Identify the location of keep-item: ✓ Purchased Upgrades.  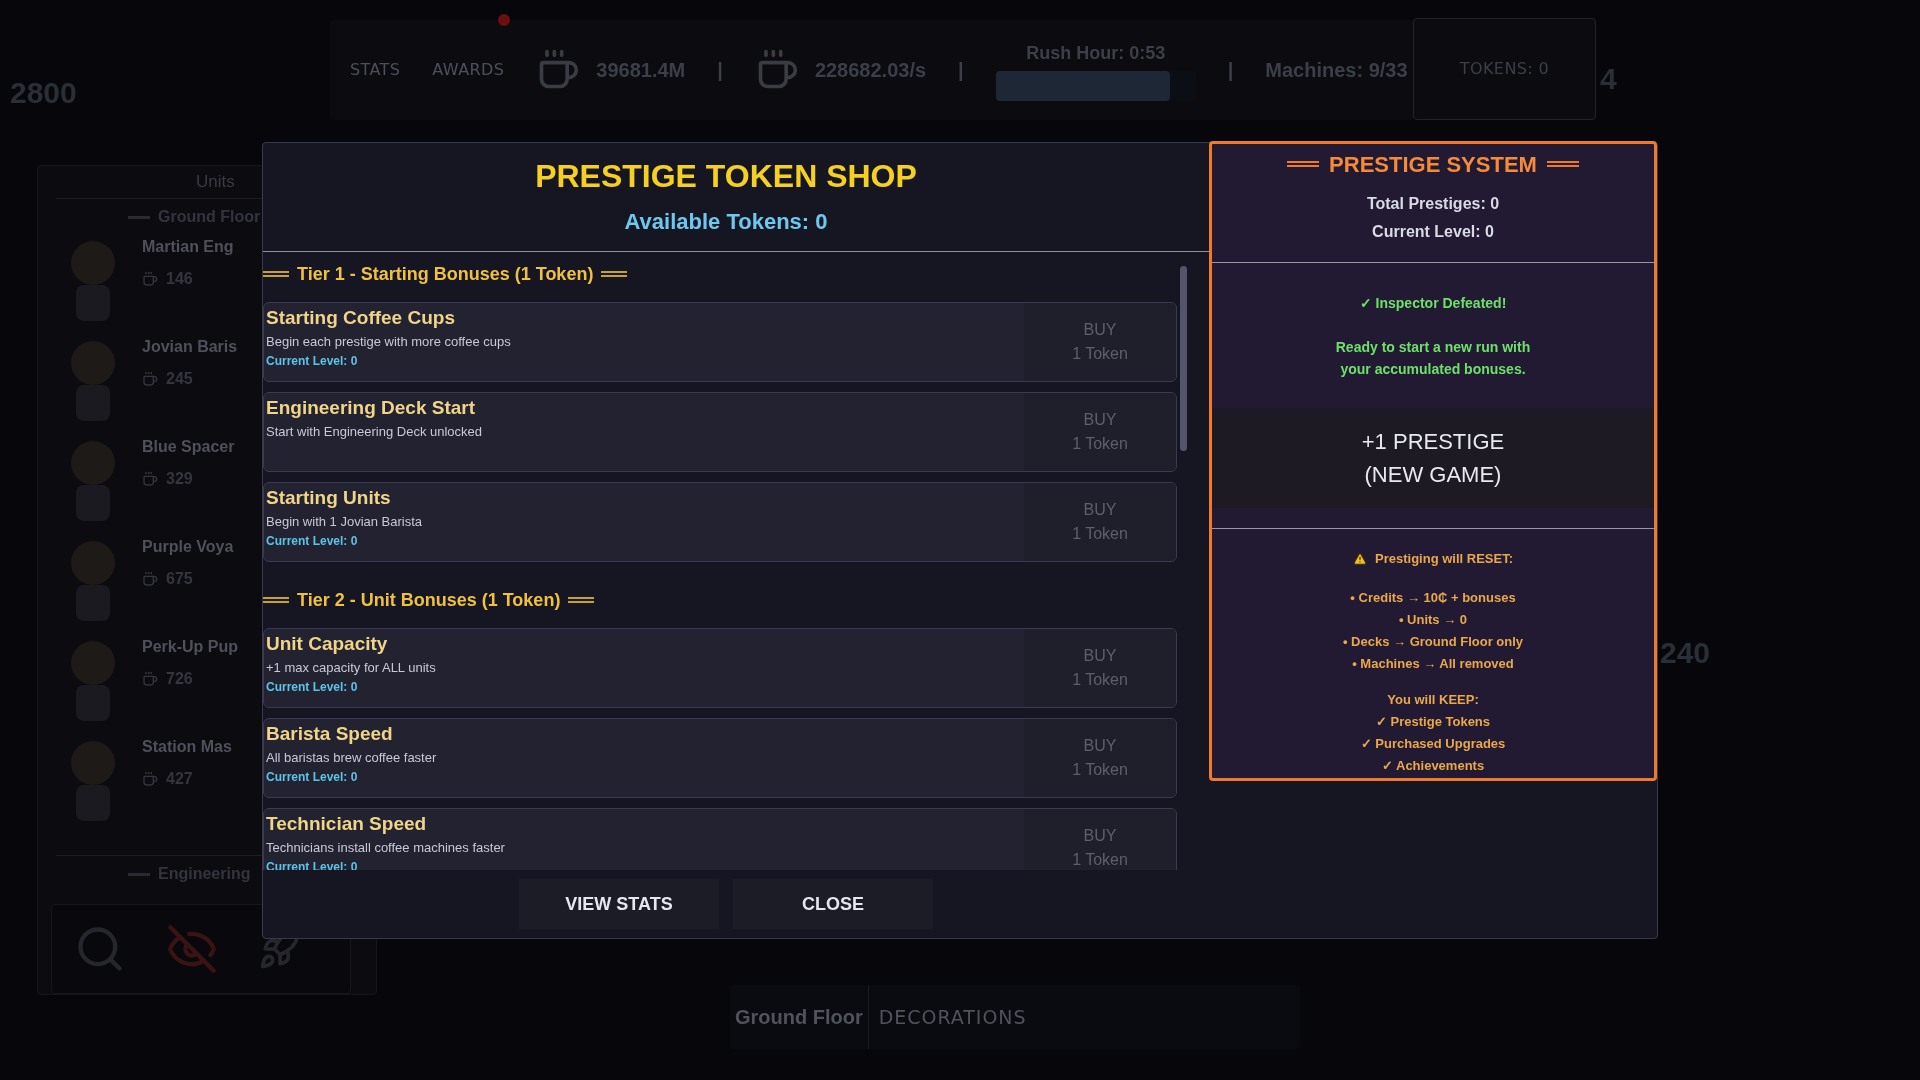
(1433, 743).